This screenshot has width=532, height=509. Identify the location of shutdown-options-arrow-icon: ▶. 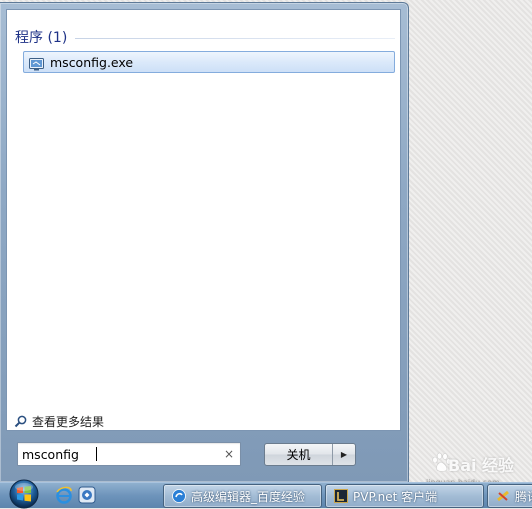
(344, 454).